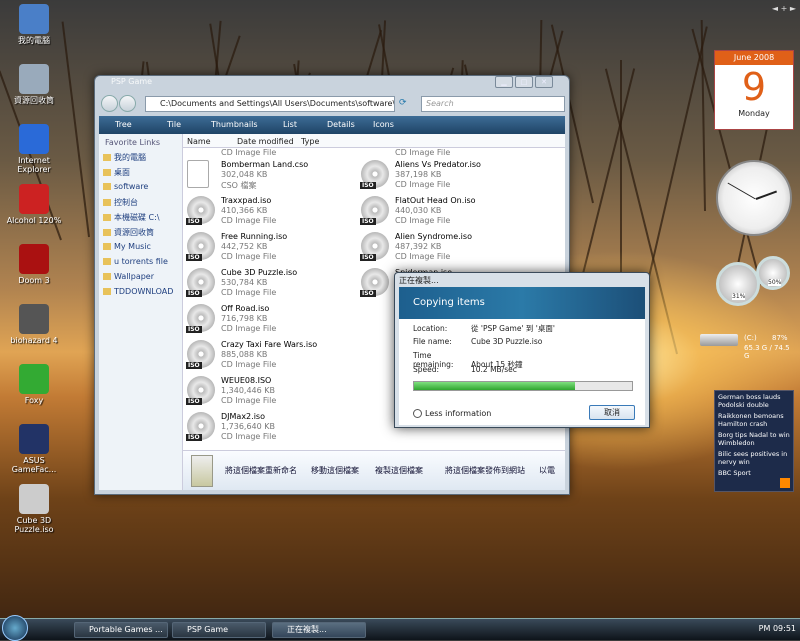  What do you see at coordinates (34, 40) in the screenshot?
I see `desktop-icon-label: 我的電腦` at bounding box center [34, 40].